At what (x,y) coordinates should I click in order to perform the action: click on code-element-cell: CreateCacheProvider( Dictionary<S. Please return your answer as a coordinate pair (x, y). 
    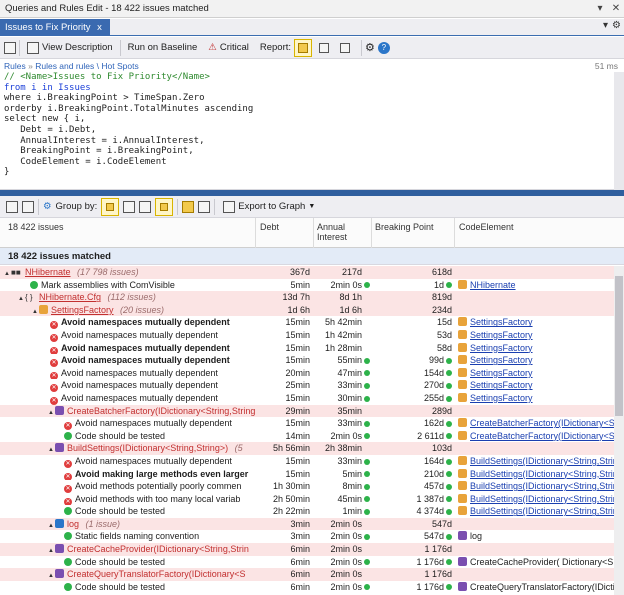
    Looking at the image, I should click on (536, 562).